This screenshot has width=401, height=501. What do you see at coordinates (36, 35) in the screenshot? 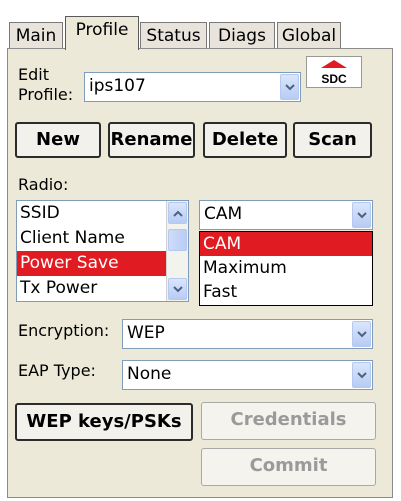
I see `tab-main: Main` at bounding box center [36, 35].